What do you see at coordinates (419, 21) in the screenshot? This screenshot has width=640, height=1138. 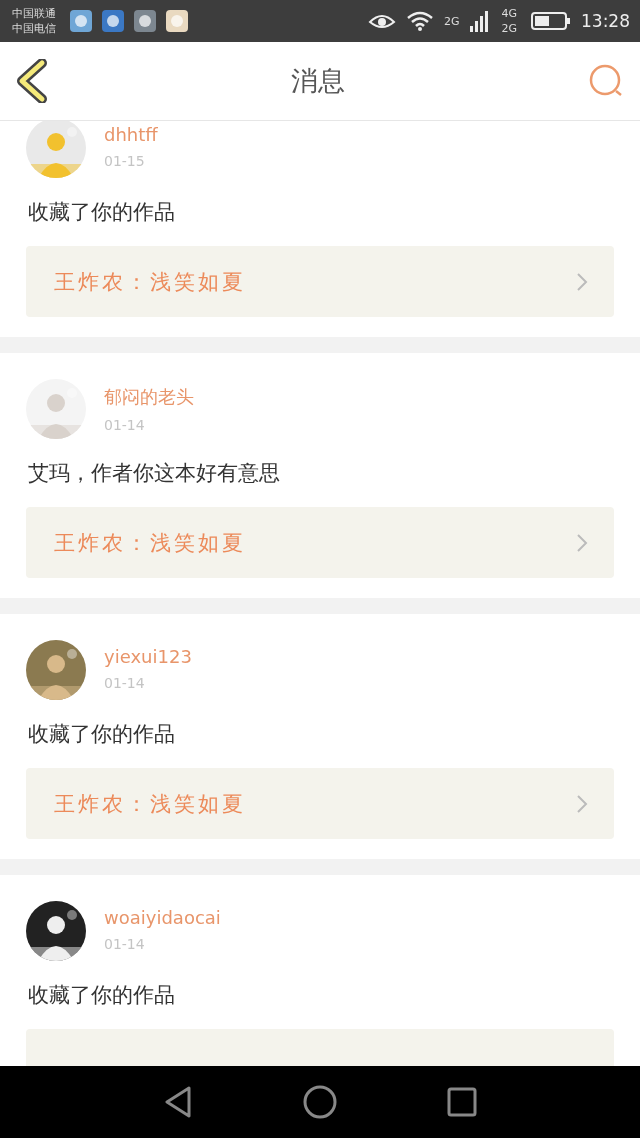 I see `wifi-icon` at bounding box center [419, 21].